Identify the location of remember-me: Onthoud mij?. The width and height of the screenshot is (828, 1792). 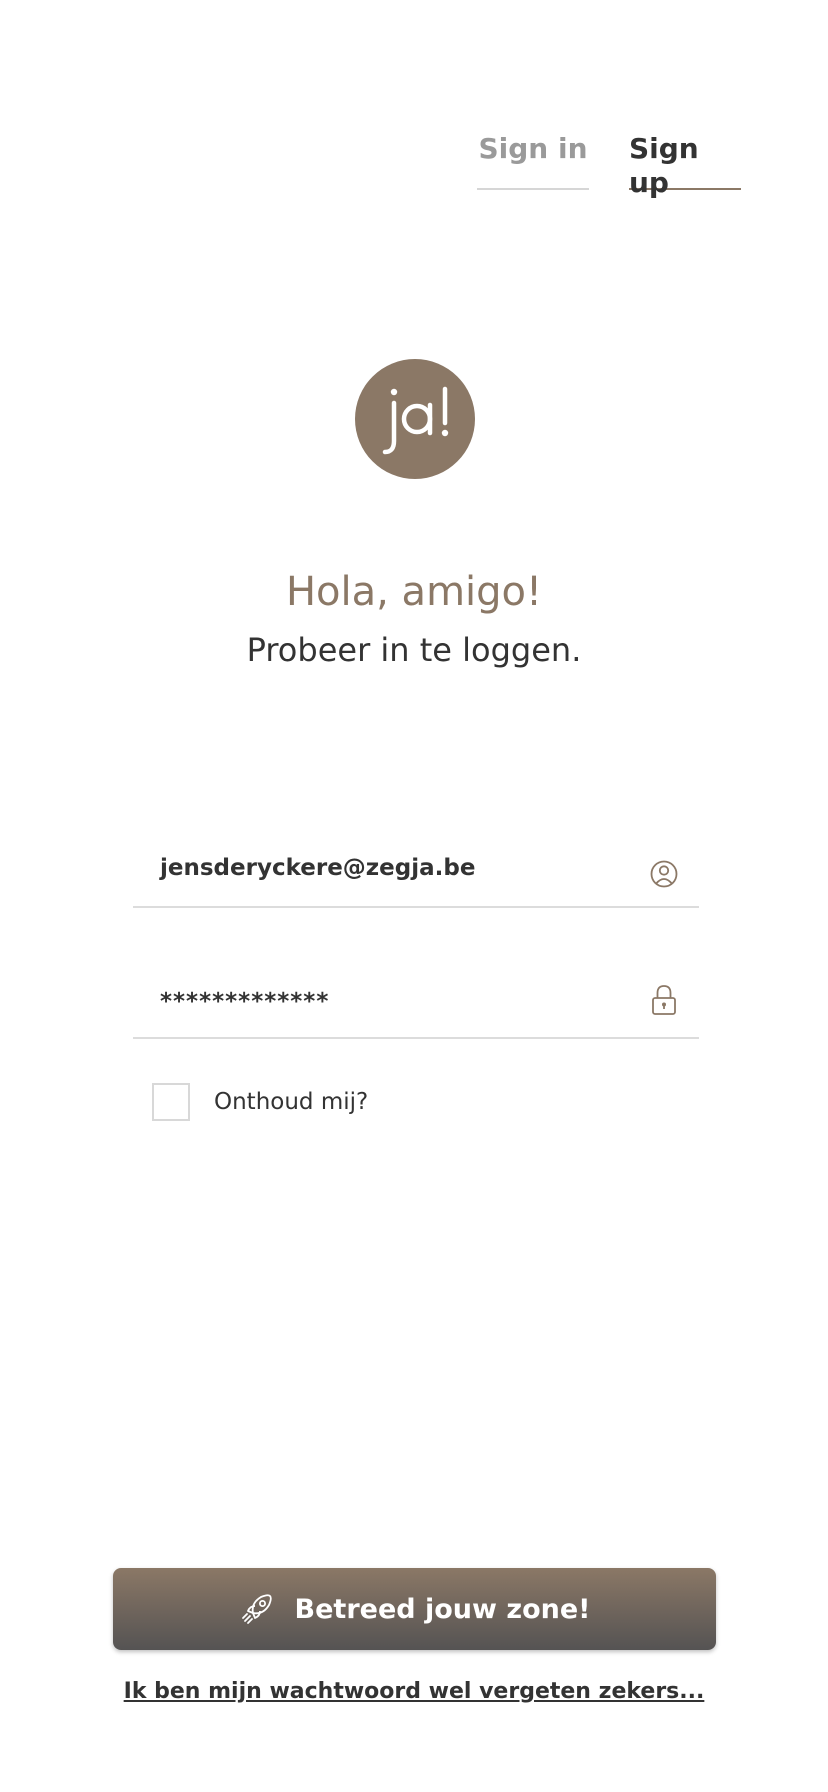
(260, 1102).